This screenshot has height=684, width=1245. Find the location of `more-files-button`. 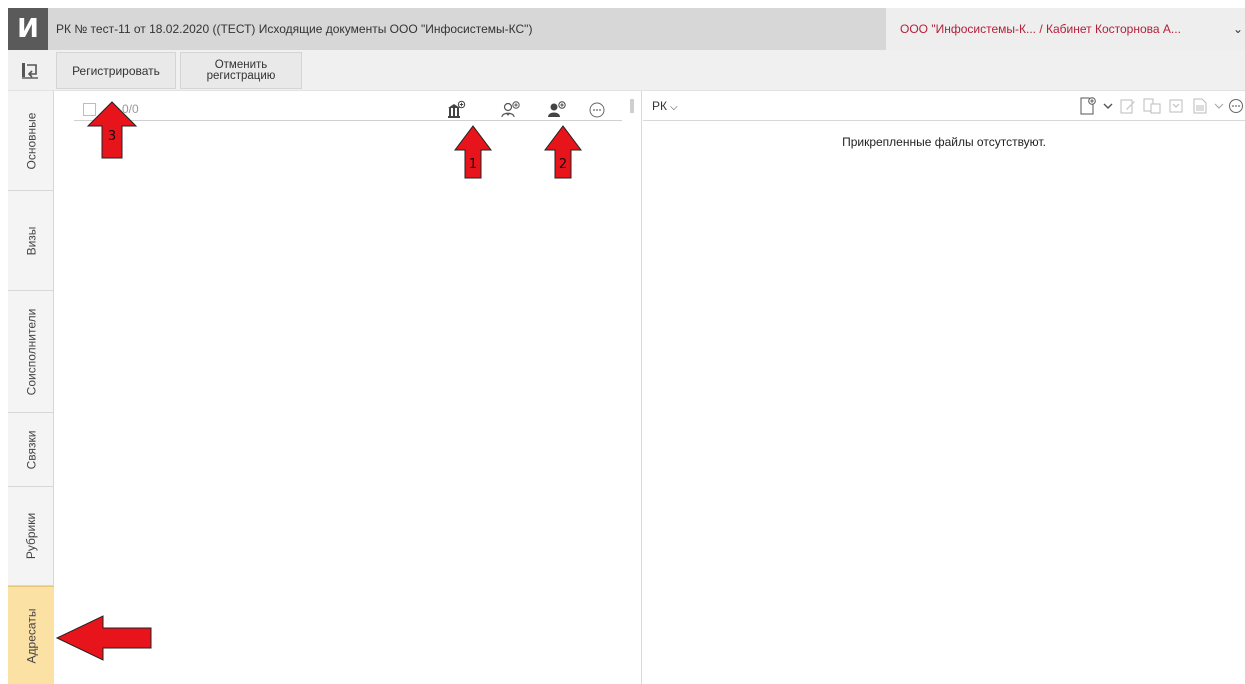

more-files-button is located at coordinates (1236, 106).